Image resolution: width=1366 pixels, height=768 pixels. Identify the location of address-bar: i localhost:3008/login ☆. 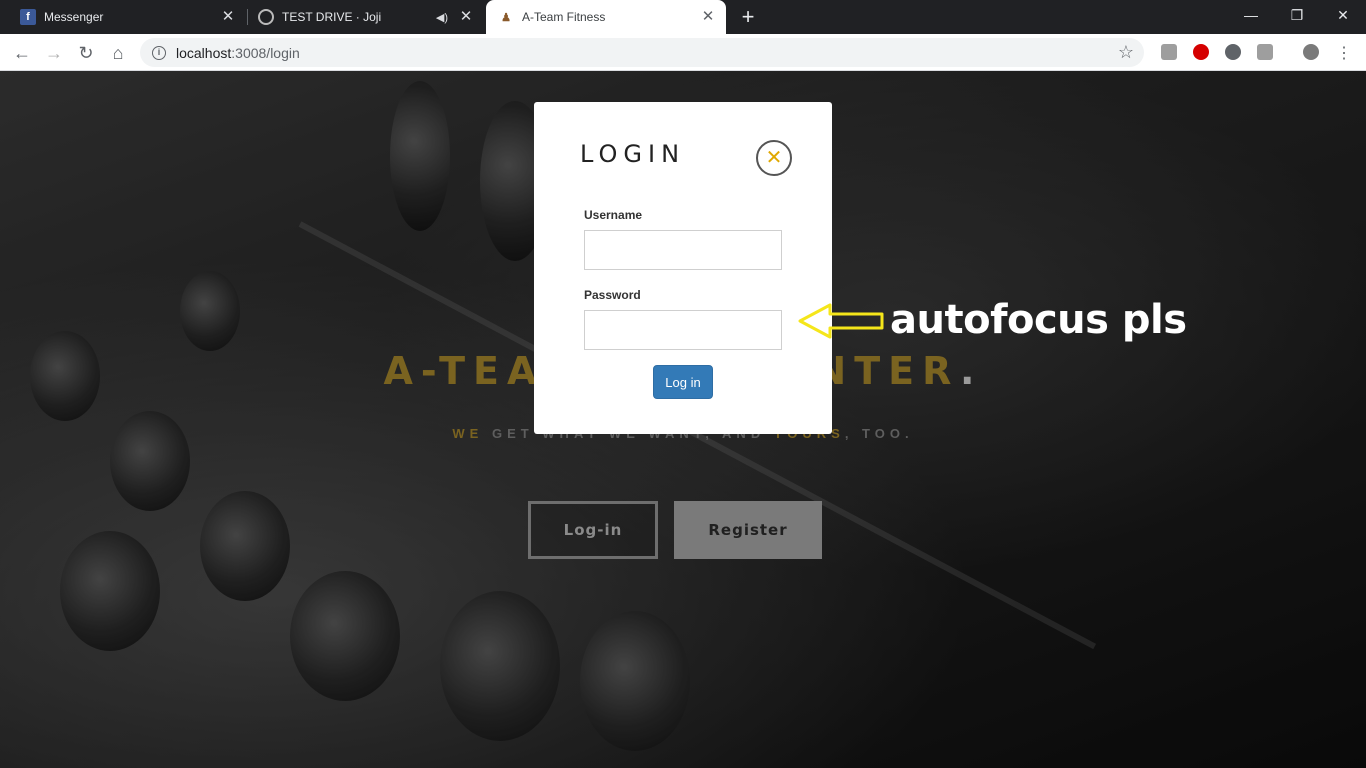
(642, 52).